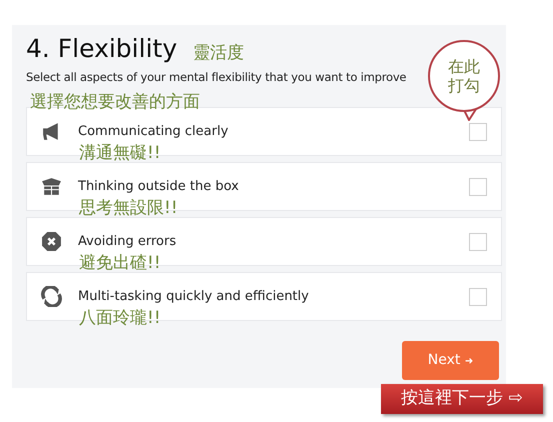  What do you see at coordinates (128, 208) in the screenshot?
I see `annotation-text: 思考無設限!!` at bounding box center [128, 208].